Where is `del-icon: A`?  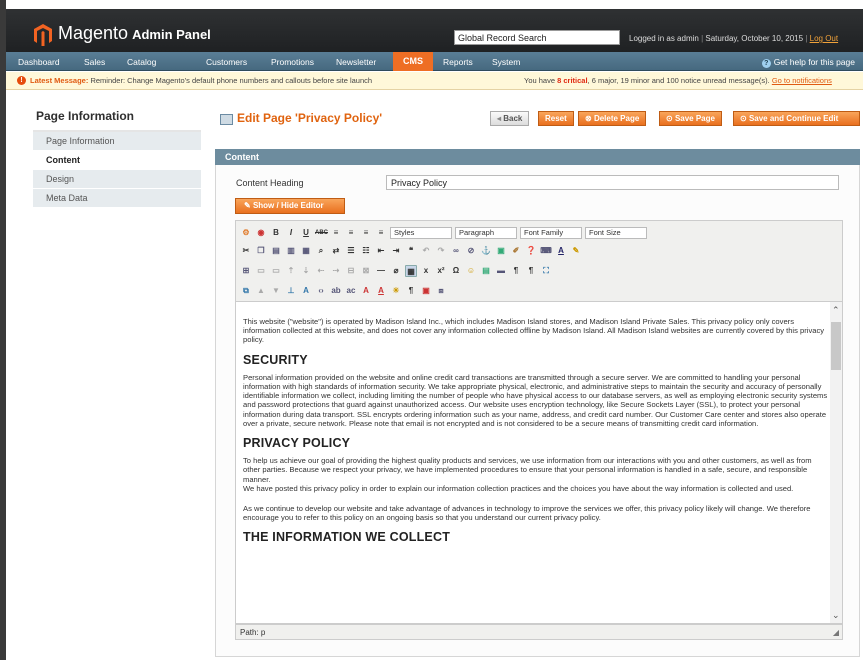
del-icon: A is located at coordinates (366, 291).